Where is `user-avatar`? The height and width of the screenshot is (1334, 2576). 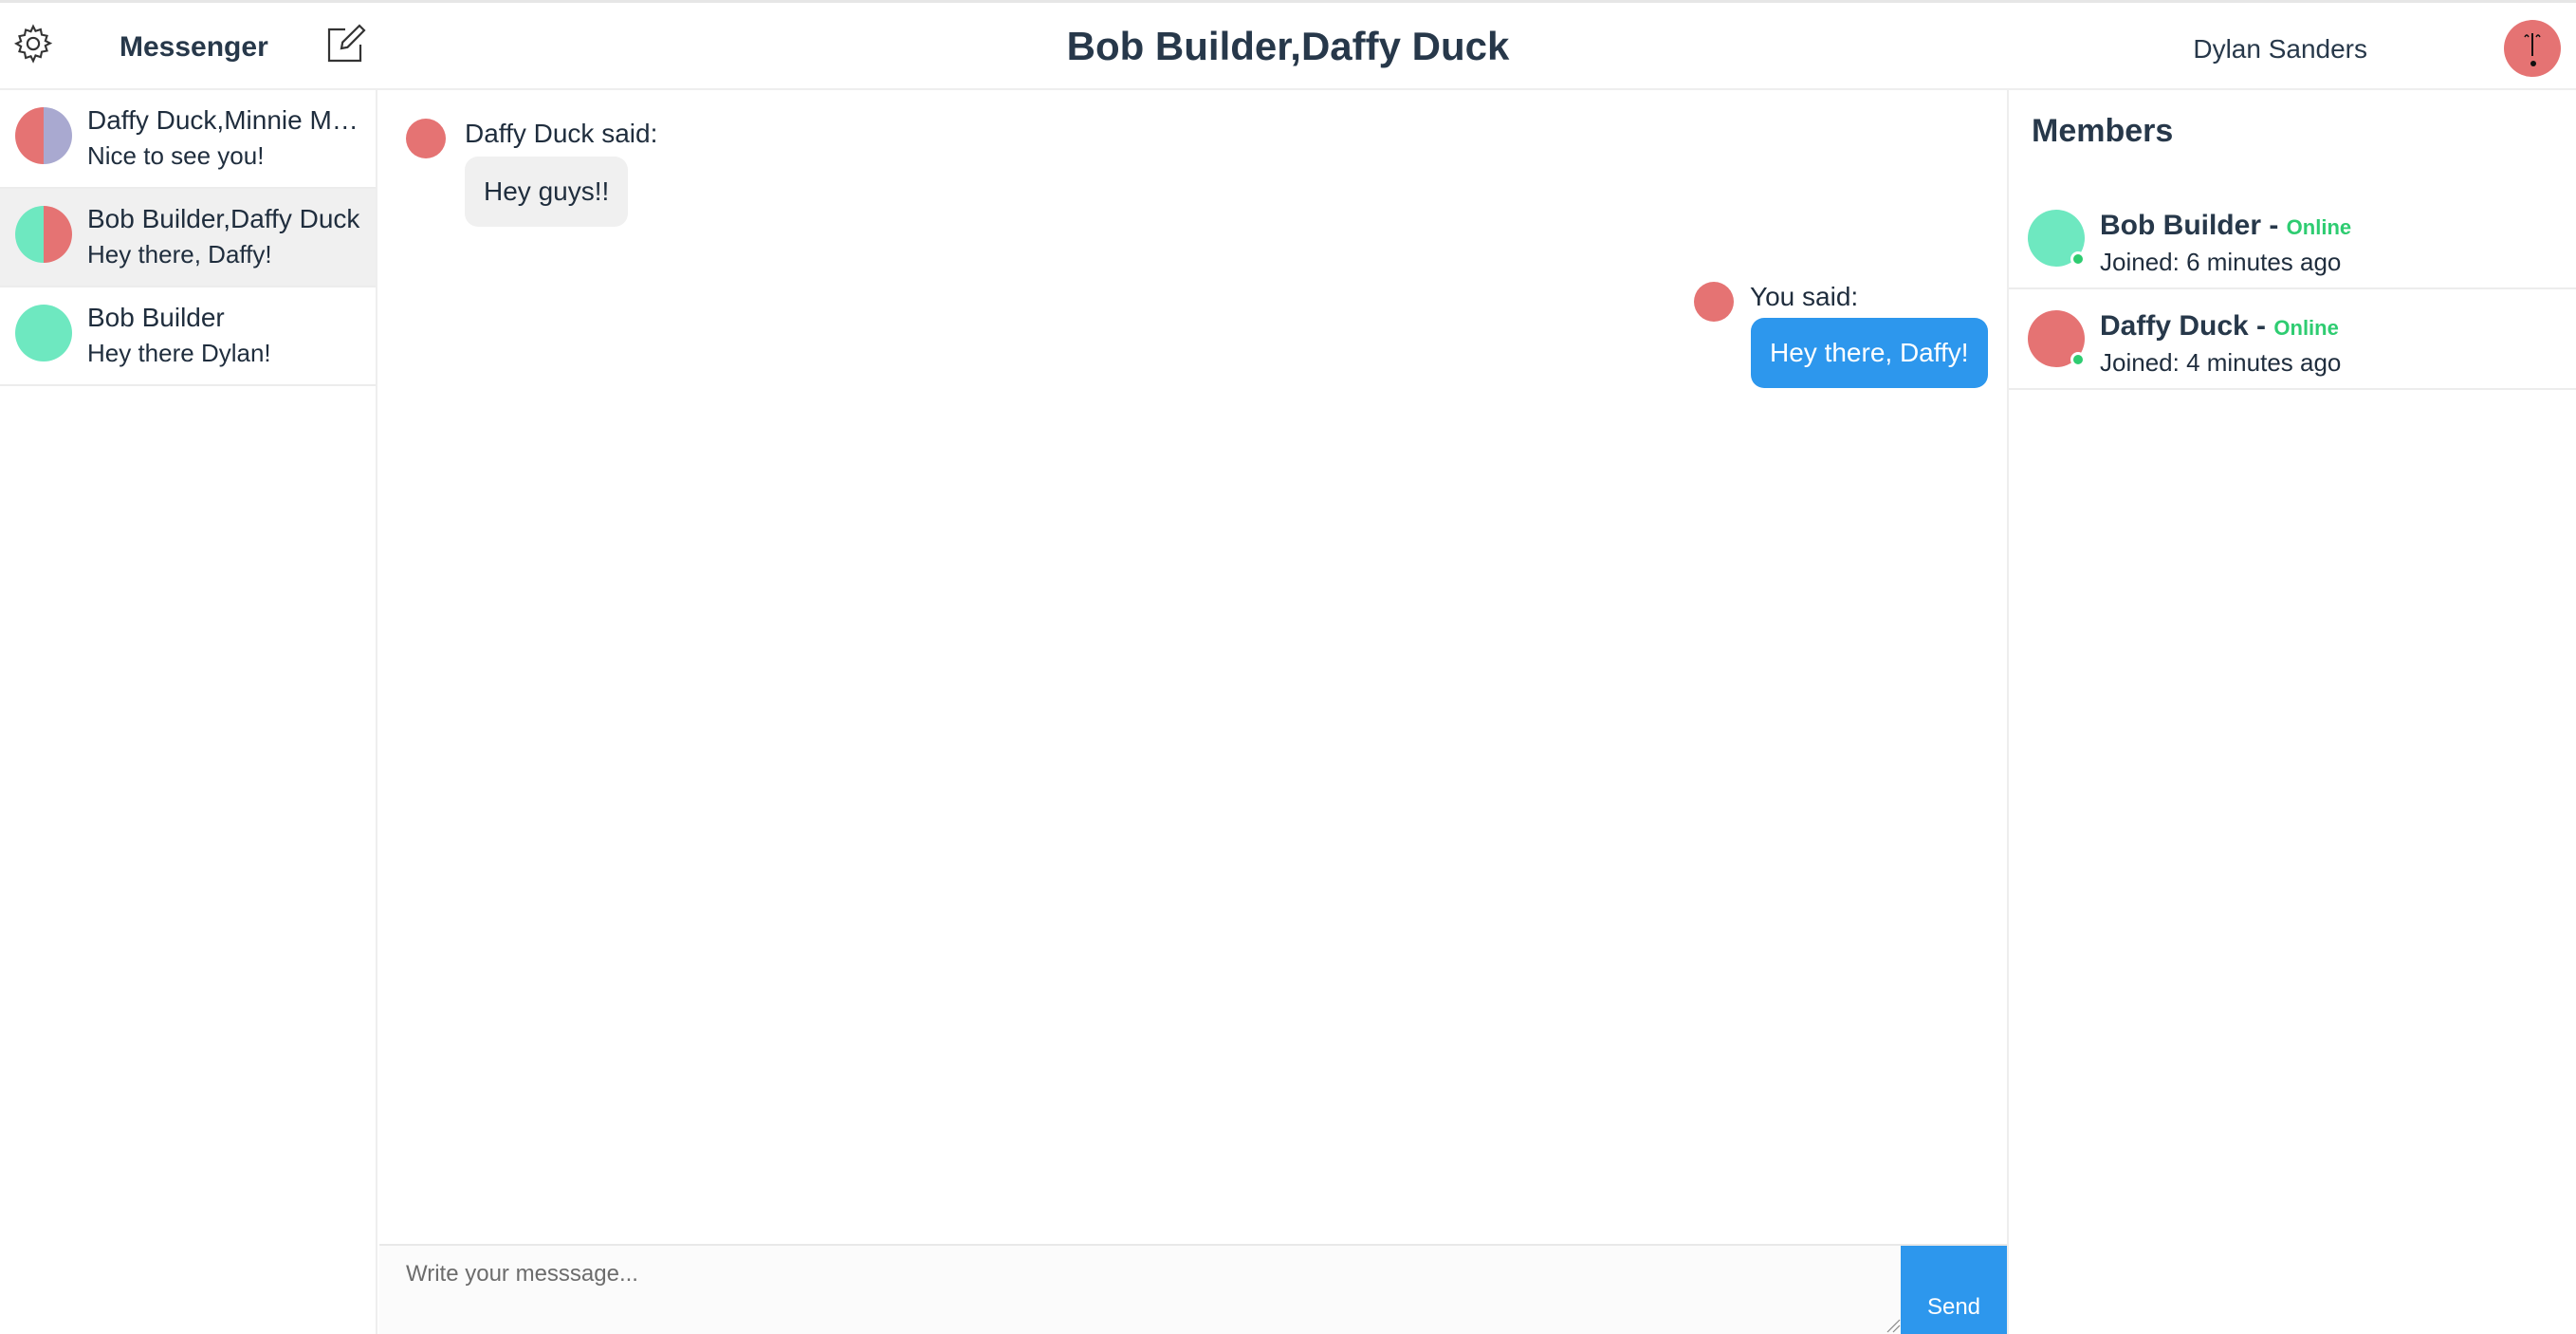
user-avatar is located at coordinates (2532, 49).